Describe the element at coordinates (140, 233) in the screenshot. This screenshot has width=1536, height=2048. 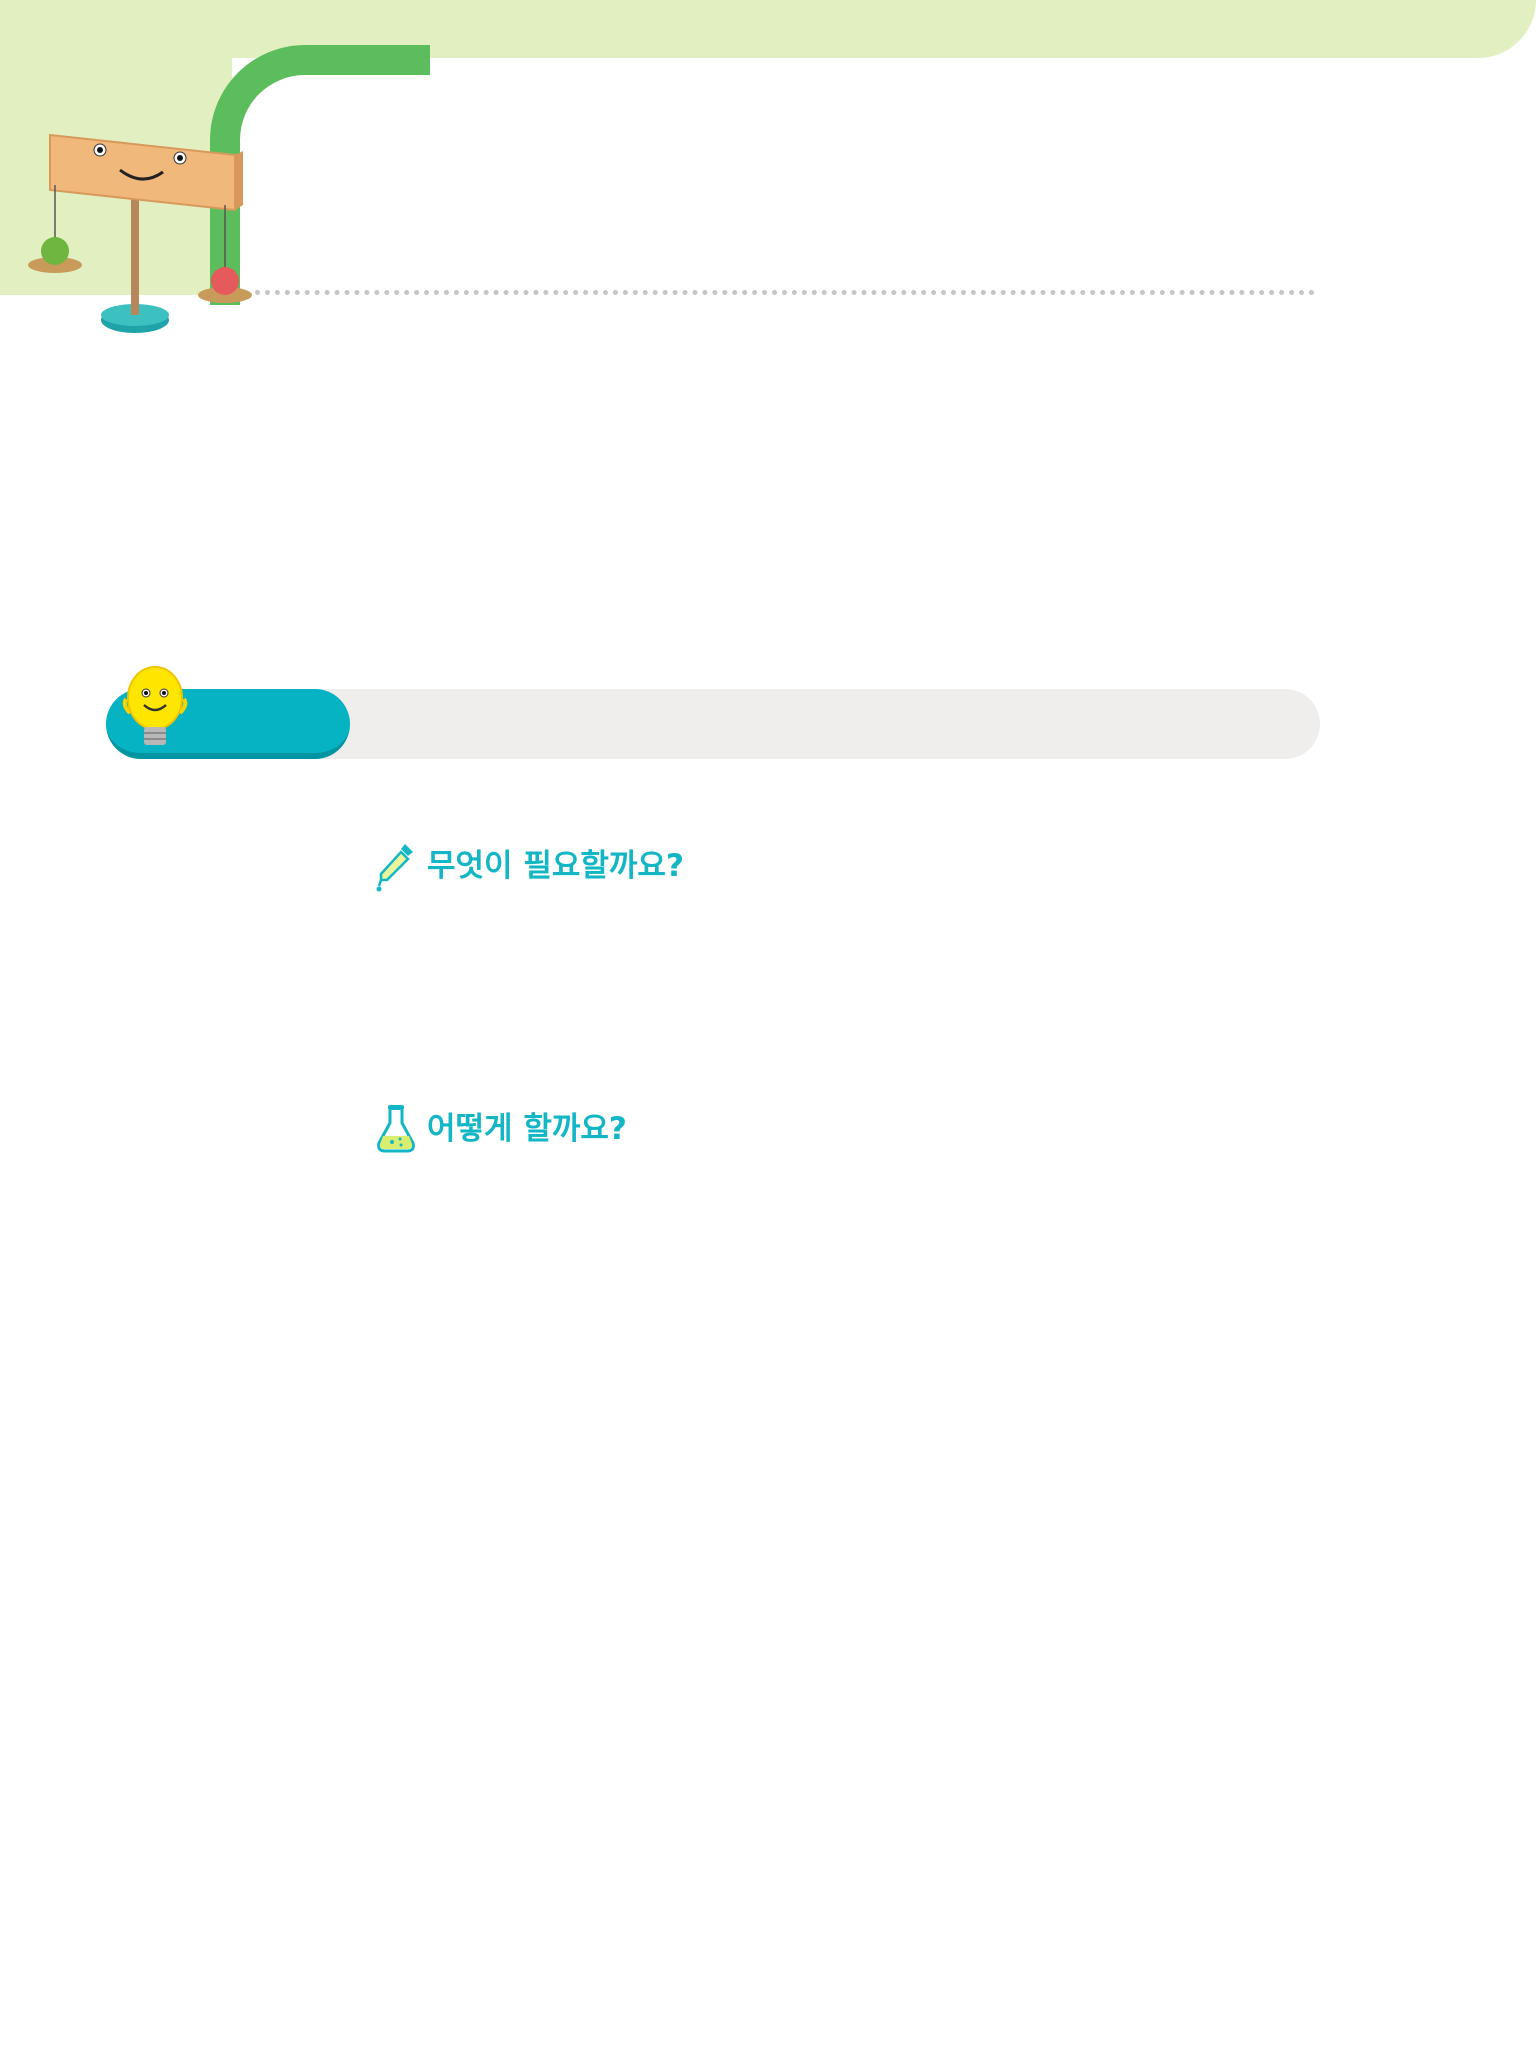
I see `balance-scale-mascot-icon` at that location.